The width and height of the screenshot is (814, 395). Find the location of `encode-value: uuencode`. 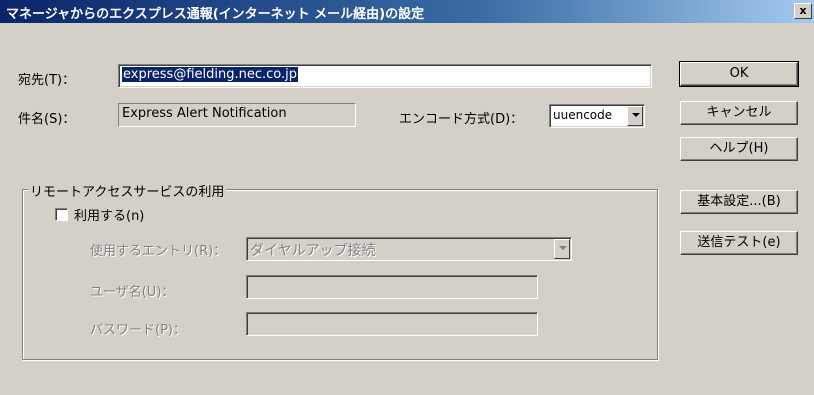

encode-value: uuencode is located at coordinates (583, 115).